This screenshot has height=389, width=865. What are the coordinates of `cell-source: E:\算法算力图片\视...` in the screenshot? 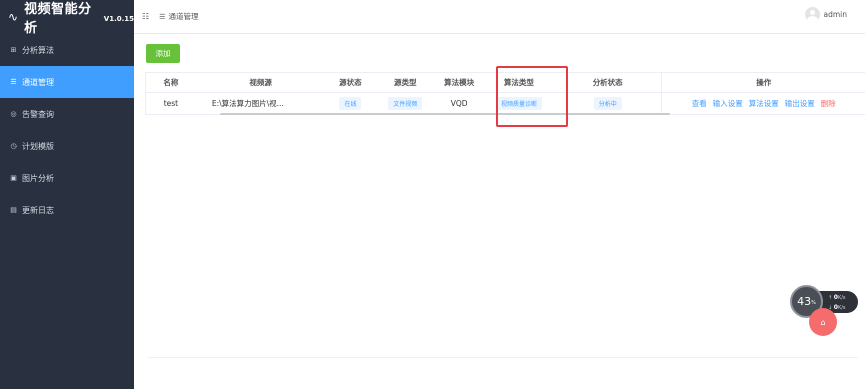 It's located at (247, 103).